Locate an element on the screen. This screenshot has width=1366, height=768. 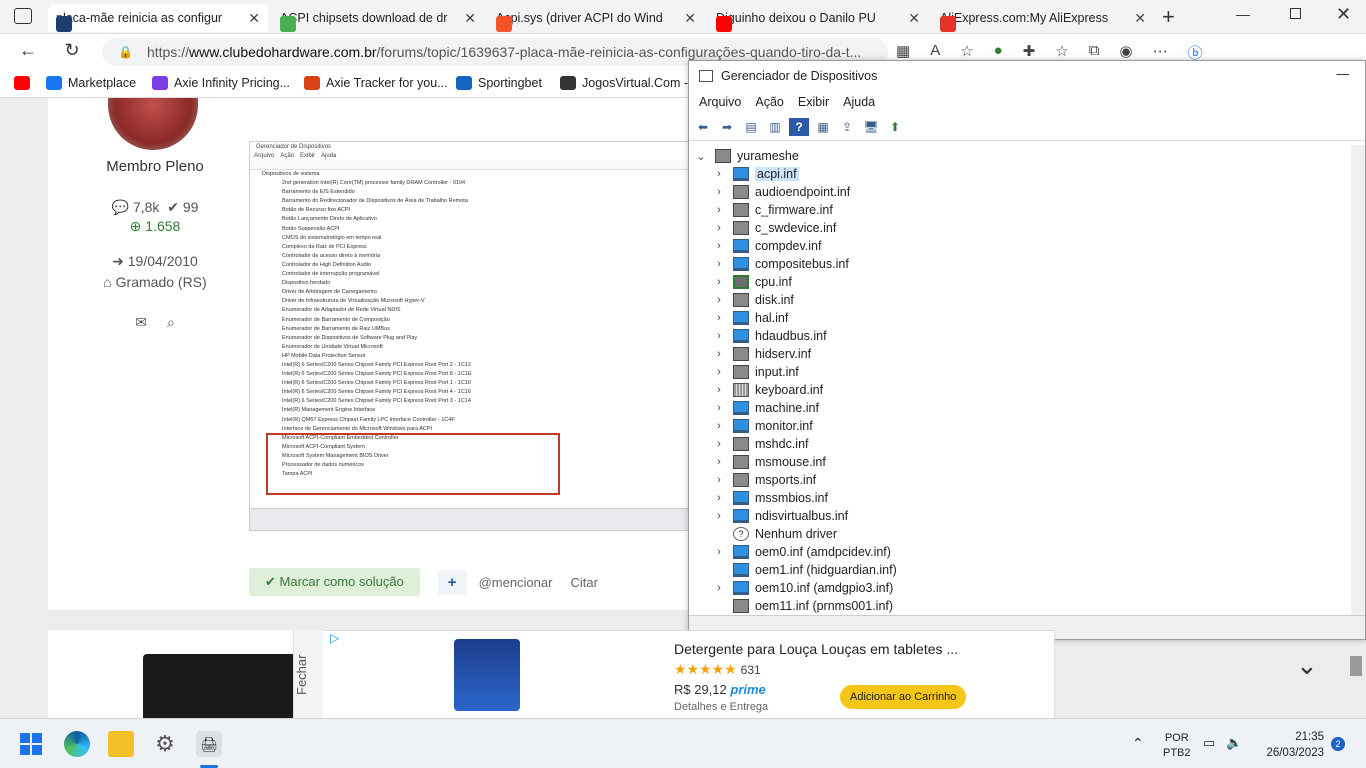
favorite-link: Sportingbet is located at coordinates (499, 83).